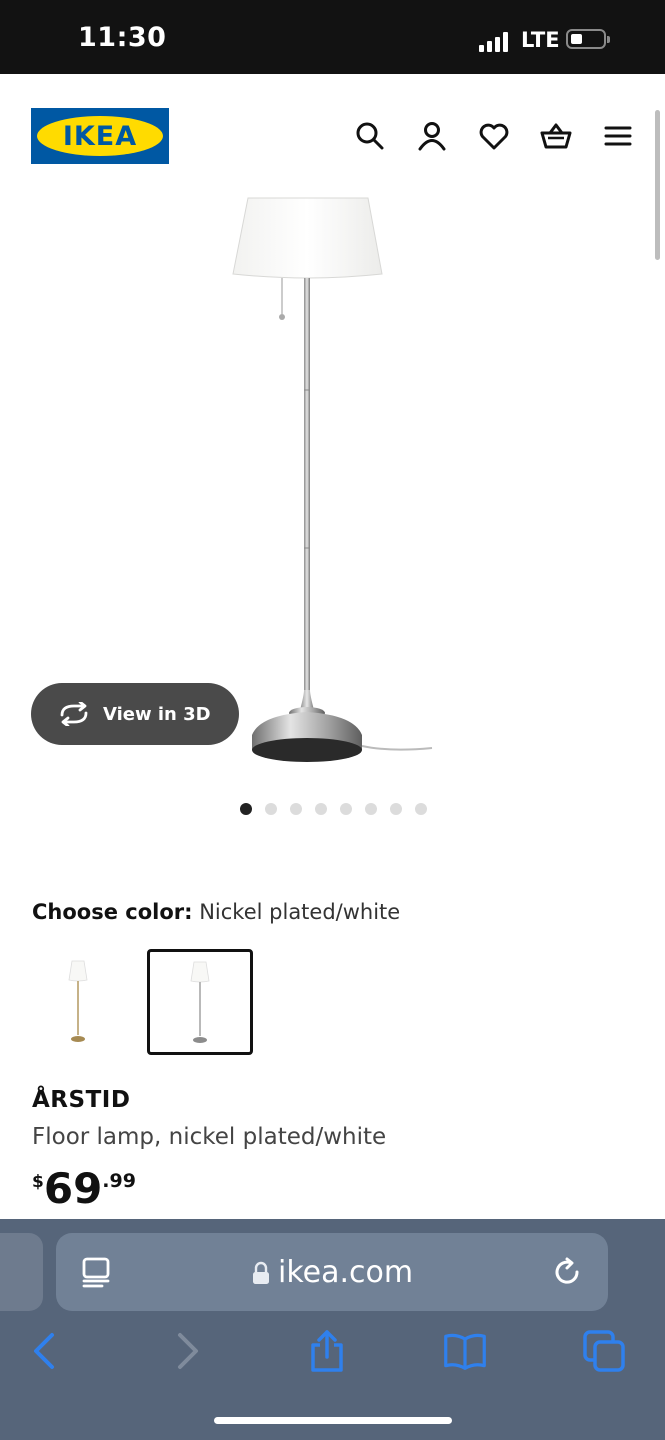 Image resolution: width=665 pixels, height=1440 pixels. Describe the element at coordinates (119, 1181) in the screenshot. I see `price-decimal: .99` at that location.